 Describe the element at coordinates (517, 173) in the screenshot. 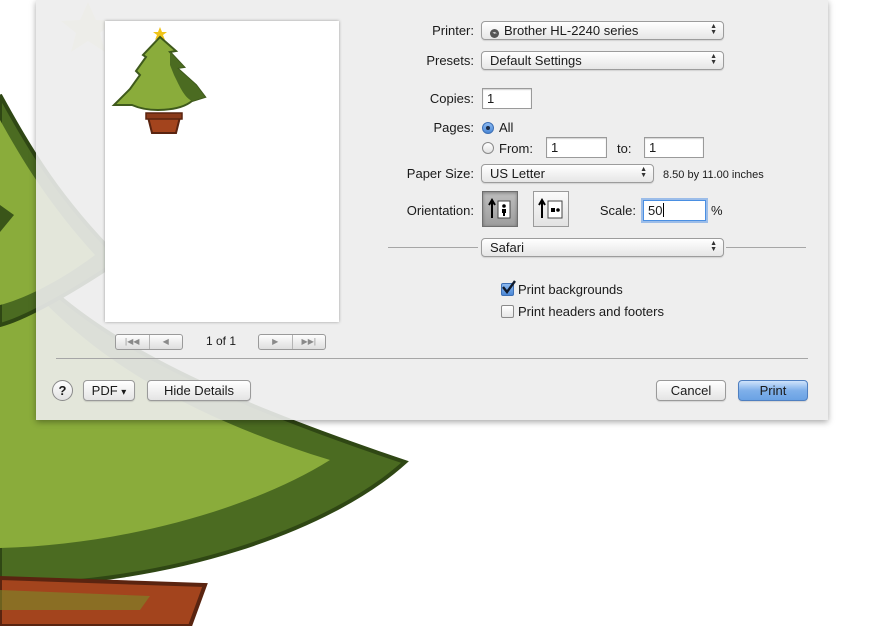

I see `paper-size-value: US Letter` at that location.